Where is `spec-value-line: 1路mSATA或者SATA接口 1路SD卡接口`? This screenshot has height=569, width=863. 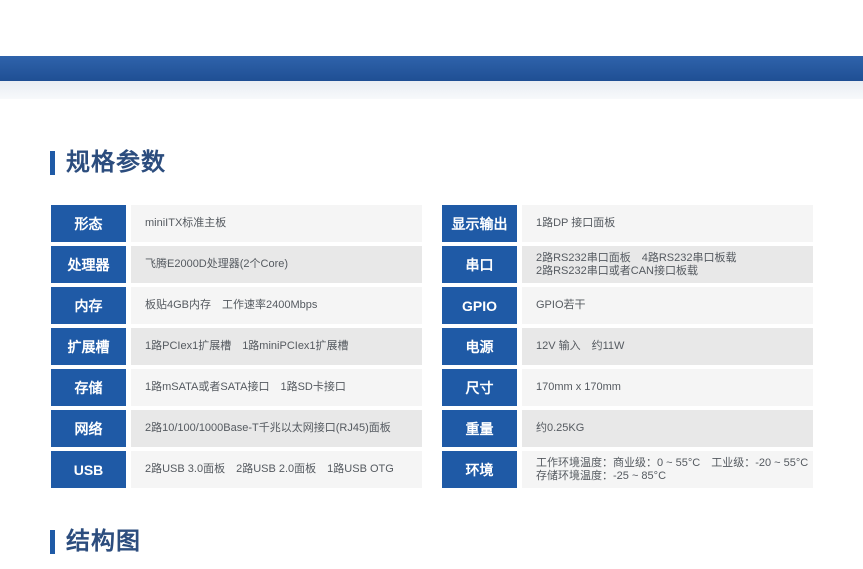 spec-value-line: 1路mSATA或者SATA接口 1路SD卡接口 is located at coordinates (245, 387).